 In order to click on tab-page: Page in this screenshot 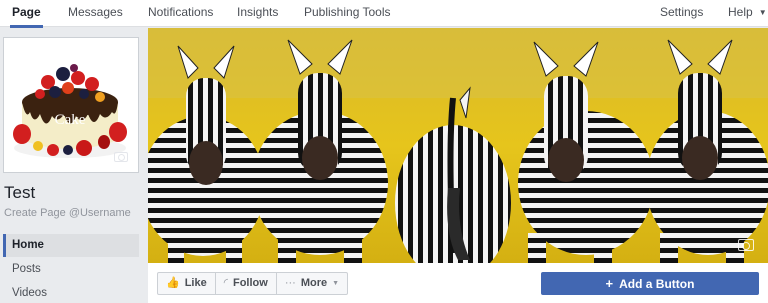, I will do `click(26, 14)`.